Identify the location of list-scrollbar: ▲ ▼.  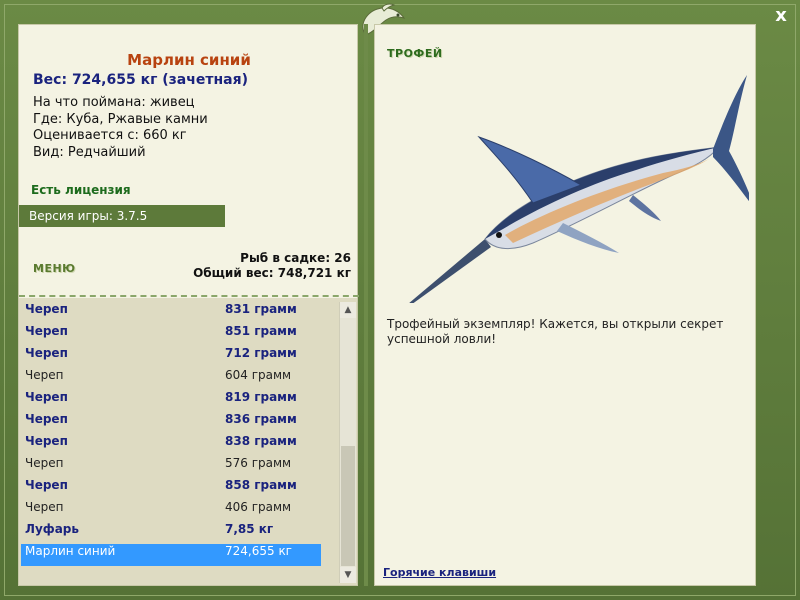
(347, 442).